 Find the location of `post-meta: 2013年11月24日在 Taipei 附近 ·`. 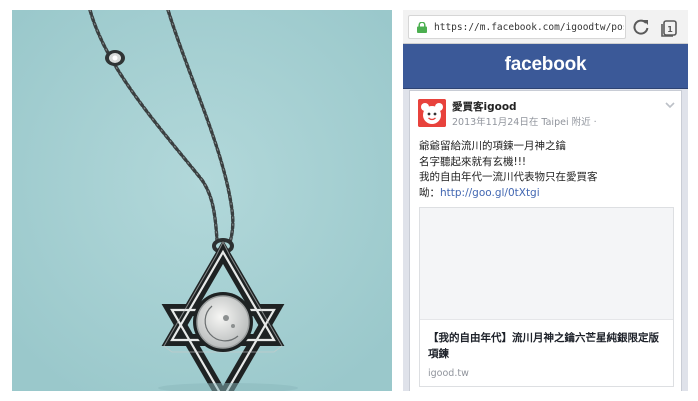

post-meta: 2013年11月24日在 Taipei 附近 · is located at coordinates (524, 121).